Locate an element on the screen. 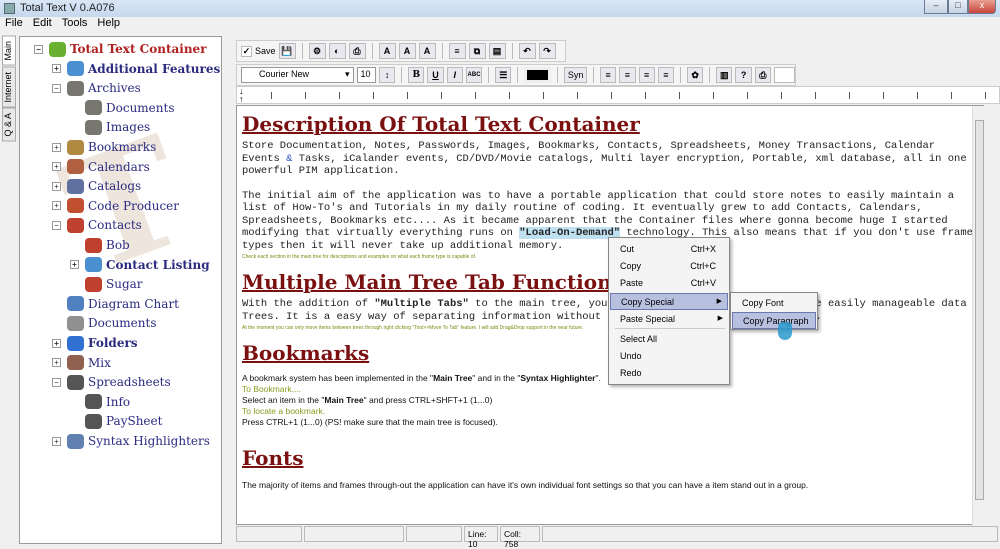 This screenshot has width=1000, height=549. palette-icon: ✿ is located at coordinates (695, 75).